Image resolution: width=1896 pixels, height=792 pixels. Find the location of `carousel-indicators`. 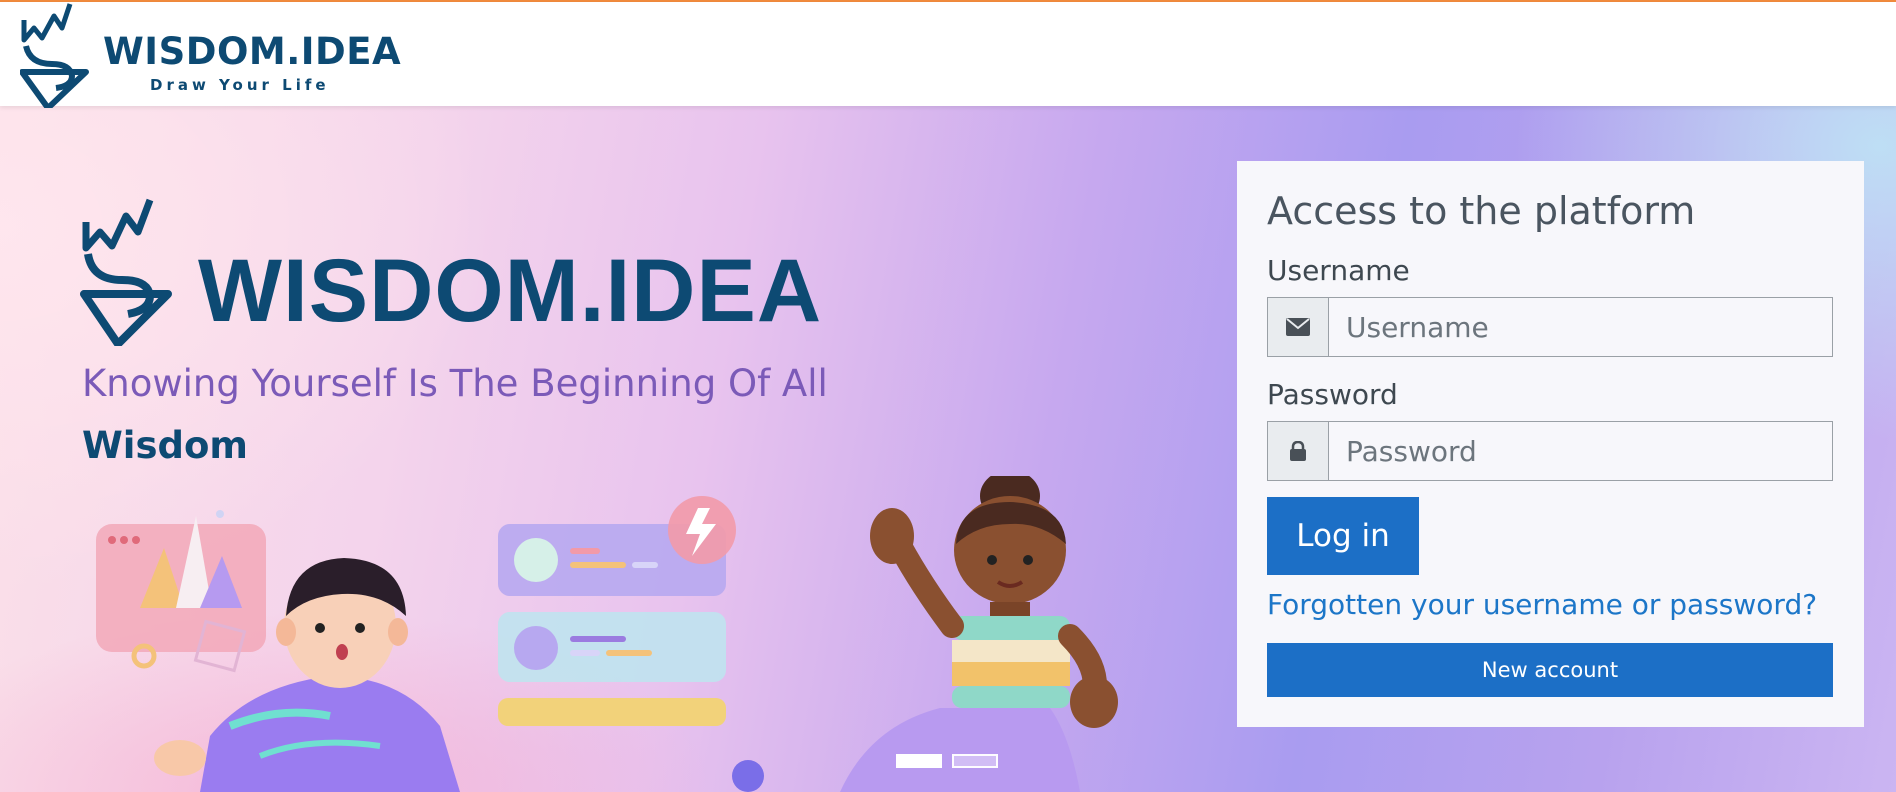

carousel-indicators is located at coordinates (947, 761).